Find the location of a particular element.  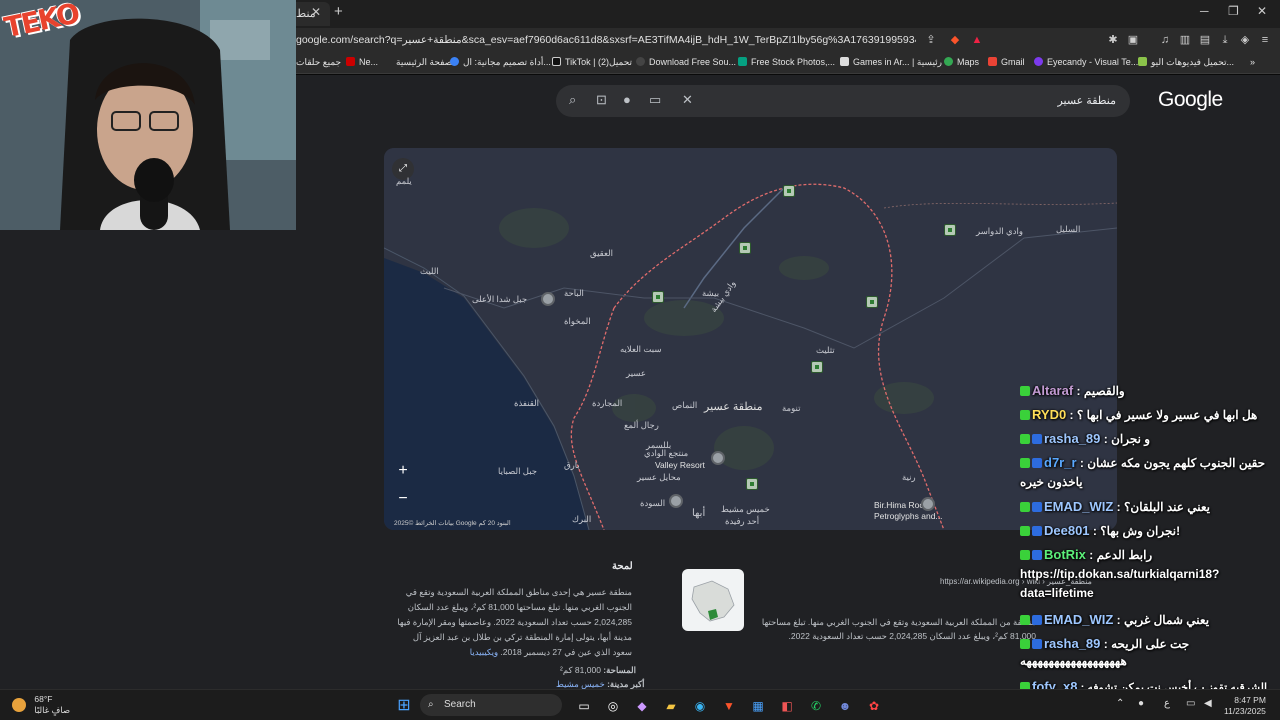

taskbar-search: ⌕ Search is located at coordinates (491, 705).